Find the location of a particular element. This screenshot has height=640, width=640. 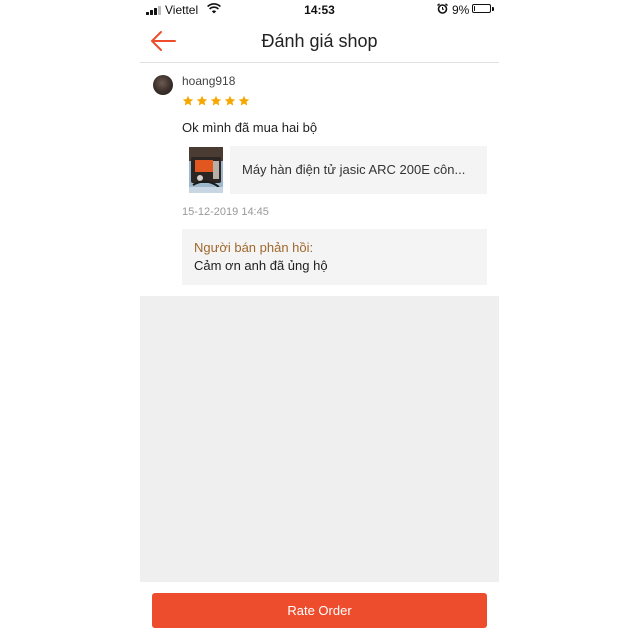

rate-order-button: Rate Order is located at coordinates (319, 610).